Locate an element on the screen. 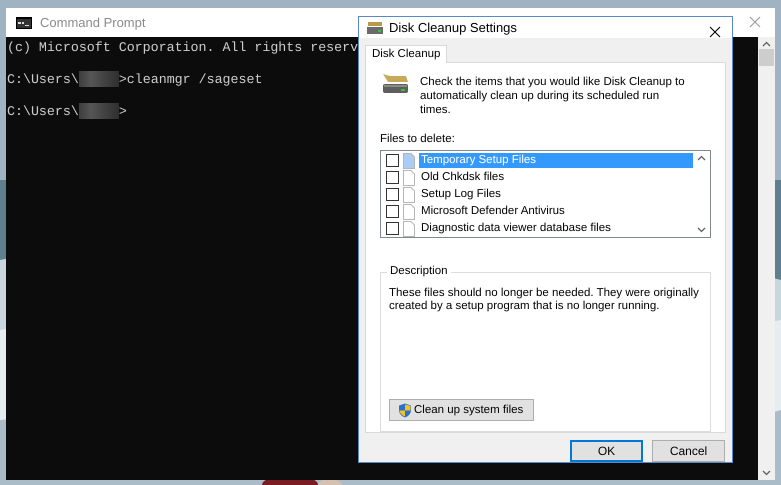 The width and height of the screenshot is (781, 485). disk-icon is located at coordinates (375, 27).